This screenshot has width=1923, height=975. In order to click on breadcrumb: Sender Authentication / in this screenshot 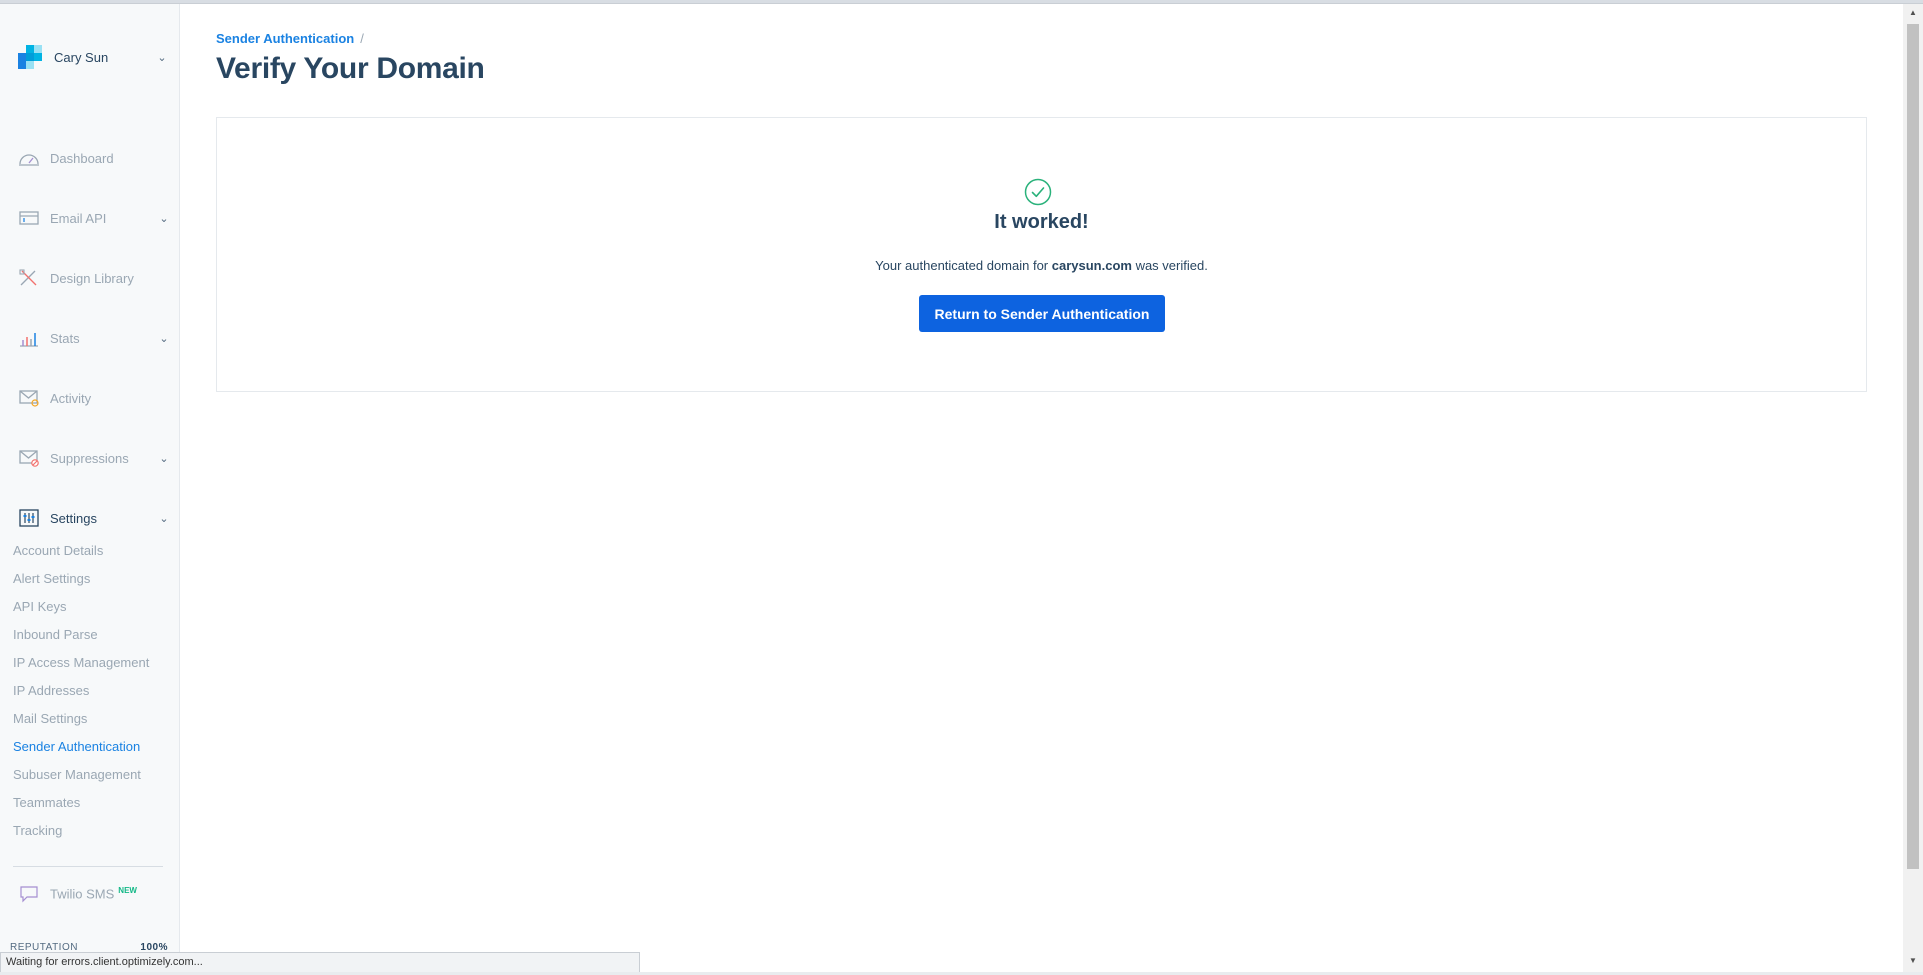, I will do `click(290, 38)`.